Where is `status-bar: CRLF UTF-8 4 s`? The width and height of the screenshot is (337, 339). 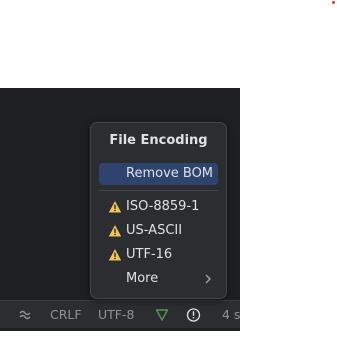 status-bar: CRLF UTF-8 4 s is located at coordinates (120, 314).